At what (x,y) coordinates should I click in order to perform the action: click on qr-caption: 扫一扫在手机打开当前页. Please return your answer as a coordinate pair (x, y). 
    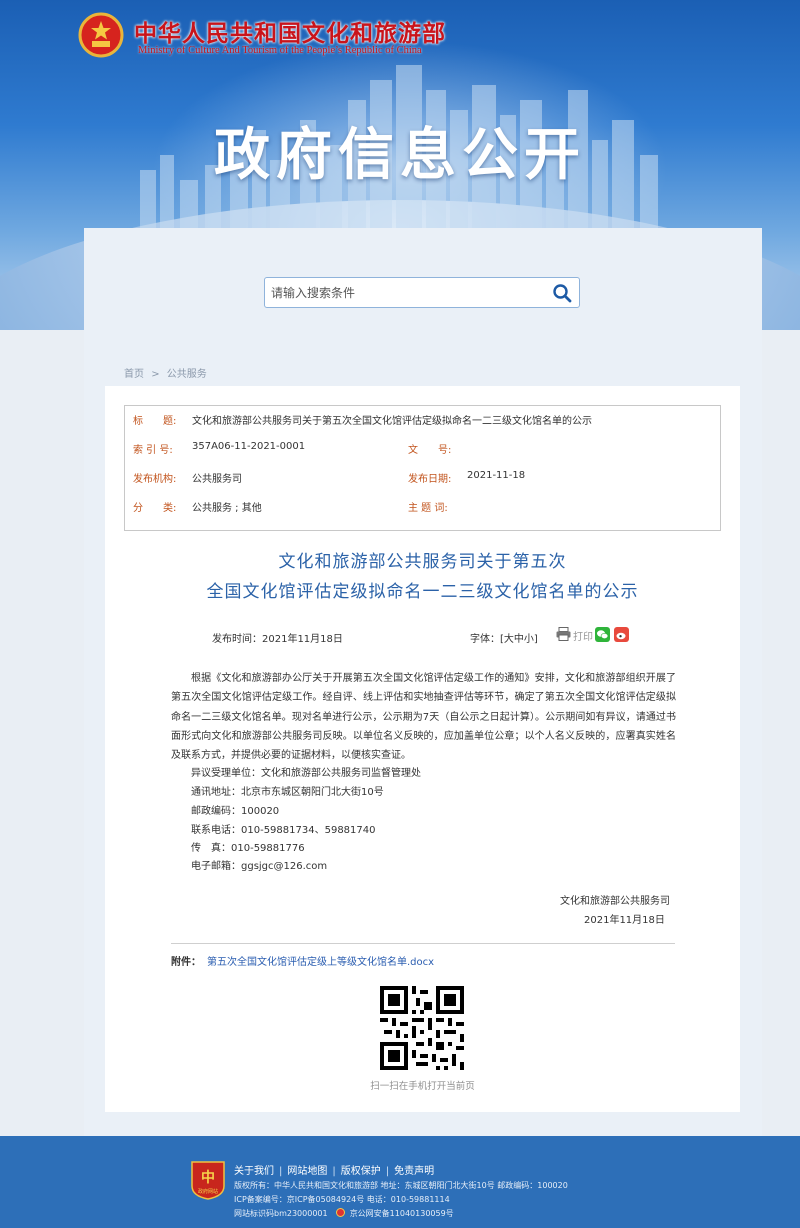
    Looking at the image, I should click on (422, 1086).